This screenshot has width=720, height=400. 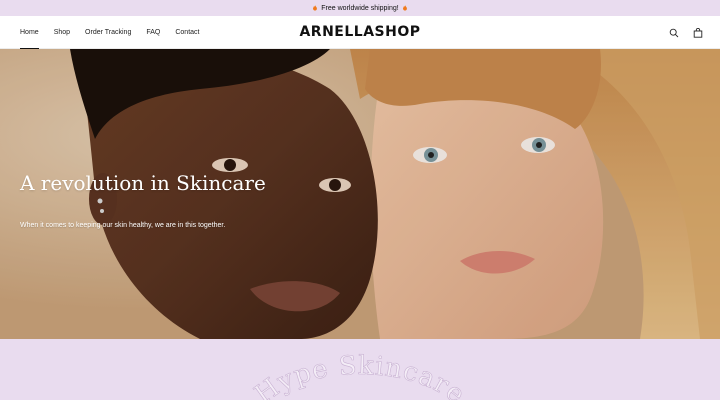 What do you see at coordinates (143, 183) in the screenshot?
I see `hero-title: A revolution in Skincare` at bounding box center [143, 183].